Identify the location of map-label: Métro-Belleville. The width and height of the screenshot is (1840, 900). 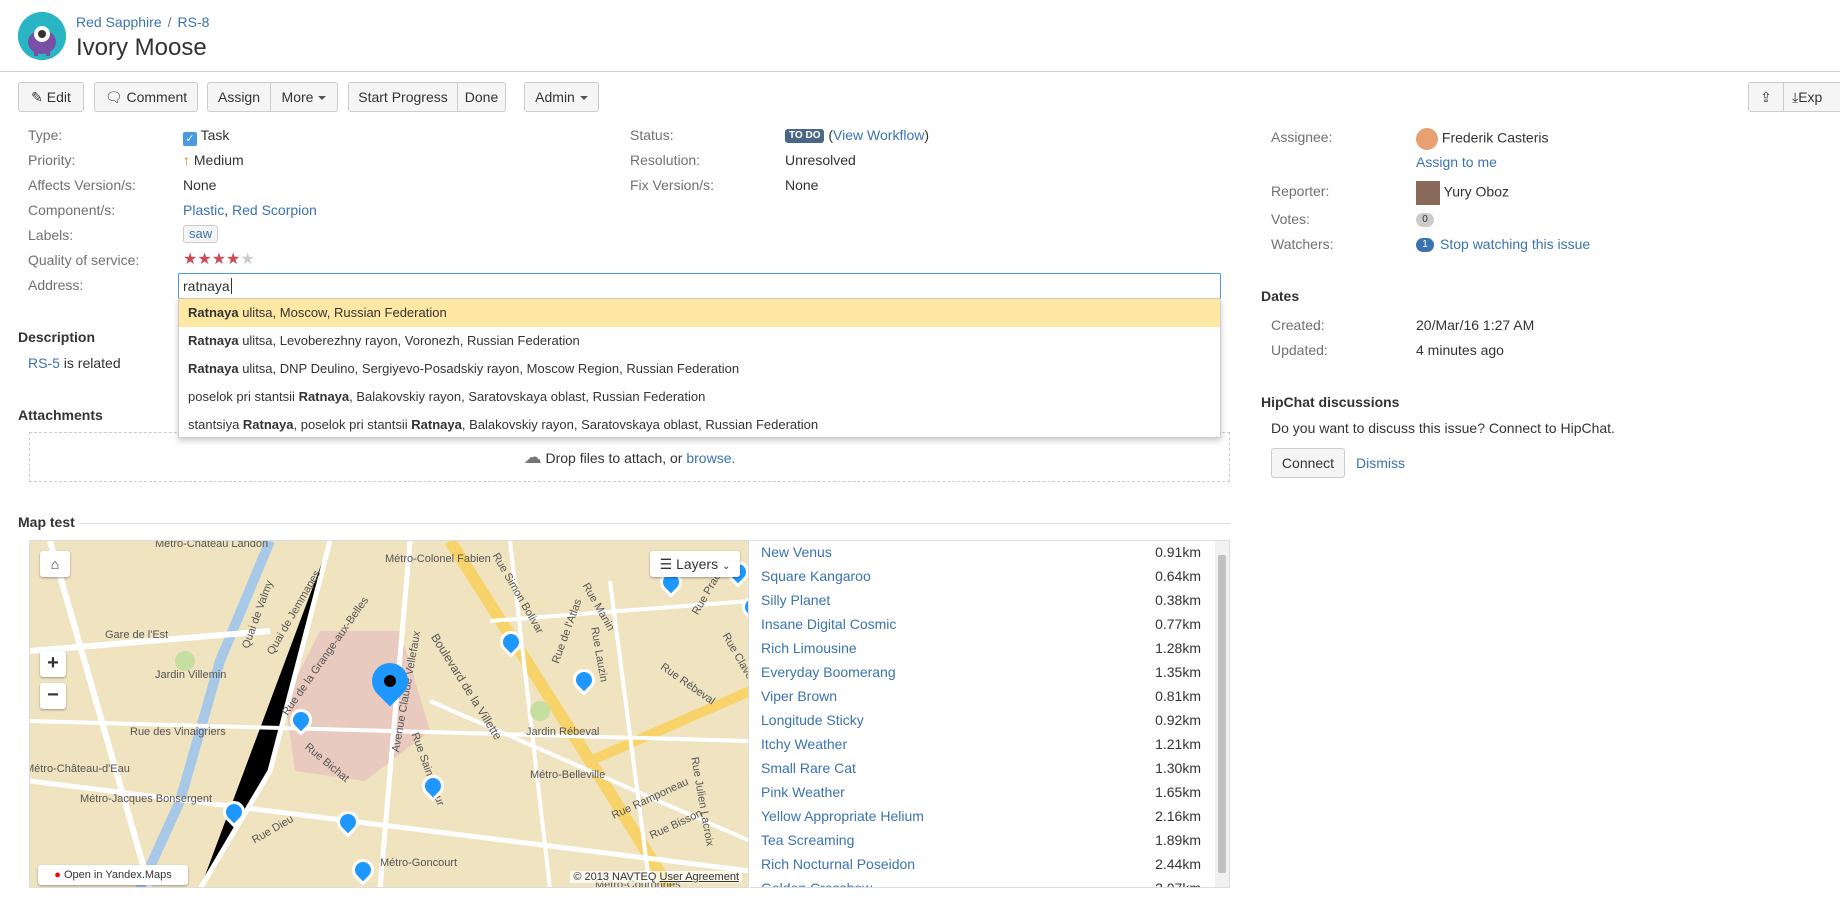
(568, 775).